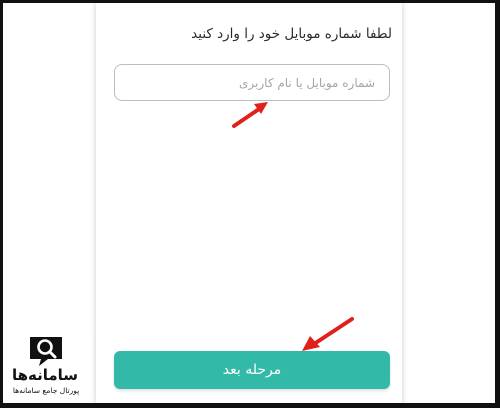 This screenshot has width=500, height=408. I want to click on watermark-tagline: پورتال جامع سامانه‌ها, so click(46, 390).